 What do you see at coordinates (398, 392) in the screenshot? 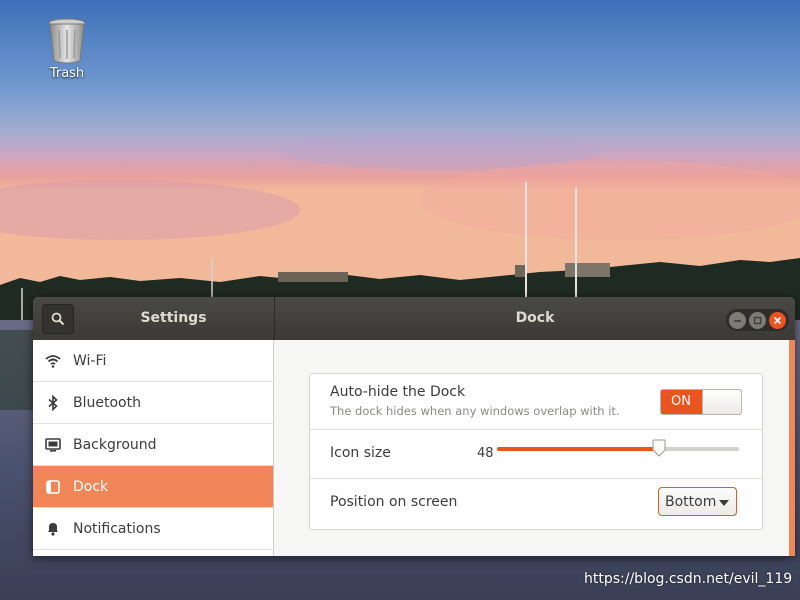
I see `autohide-title: Auto-hide the Dock` at bounding box center [398, 392].